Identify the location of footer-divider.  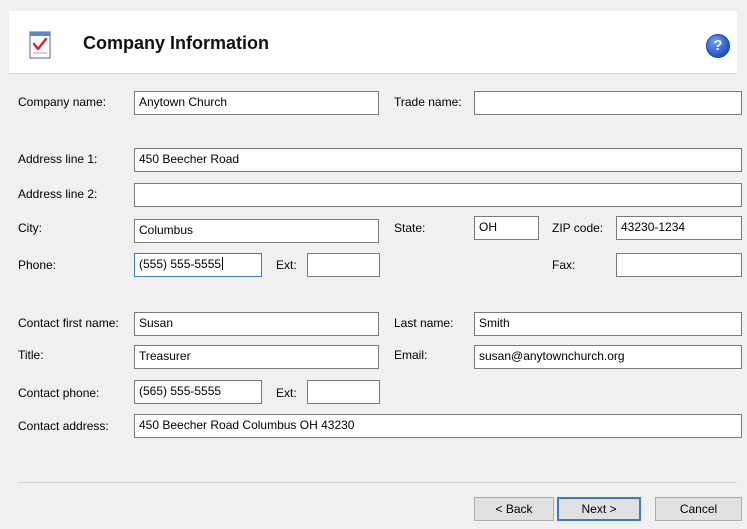
(377, 482).